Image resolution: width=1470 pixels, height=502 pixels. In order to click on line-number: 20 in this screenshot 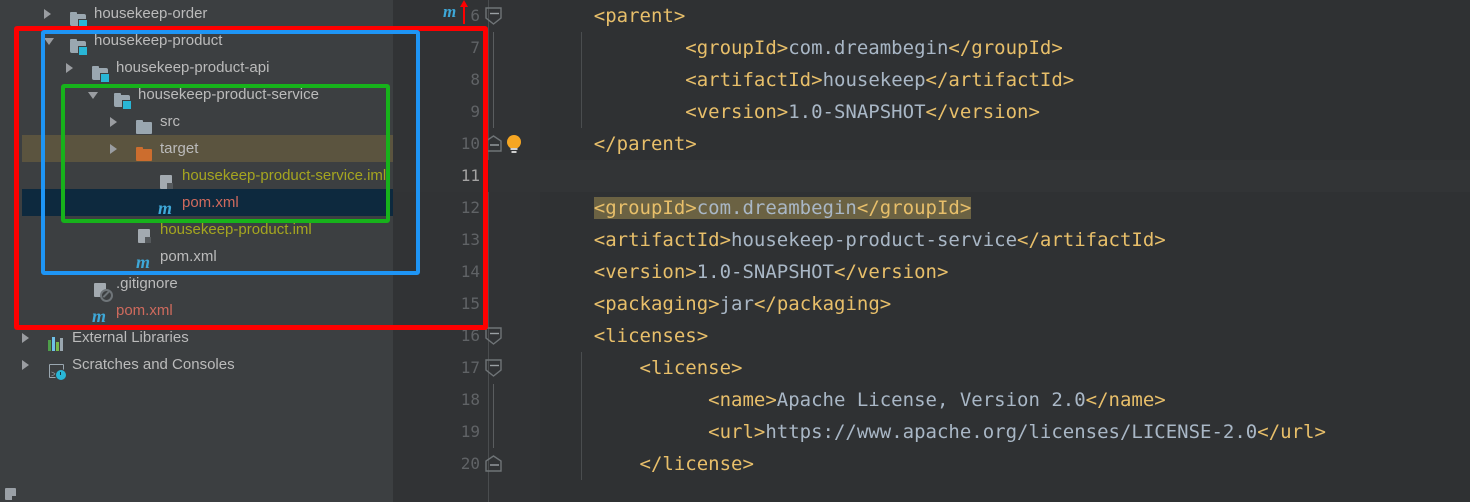, I will do `click(470, 463)`.